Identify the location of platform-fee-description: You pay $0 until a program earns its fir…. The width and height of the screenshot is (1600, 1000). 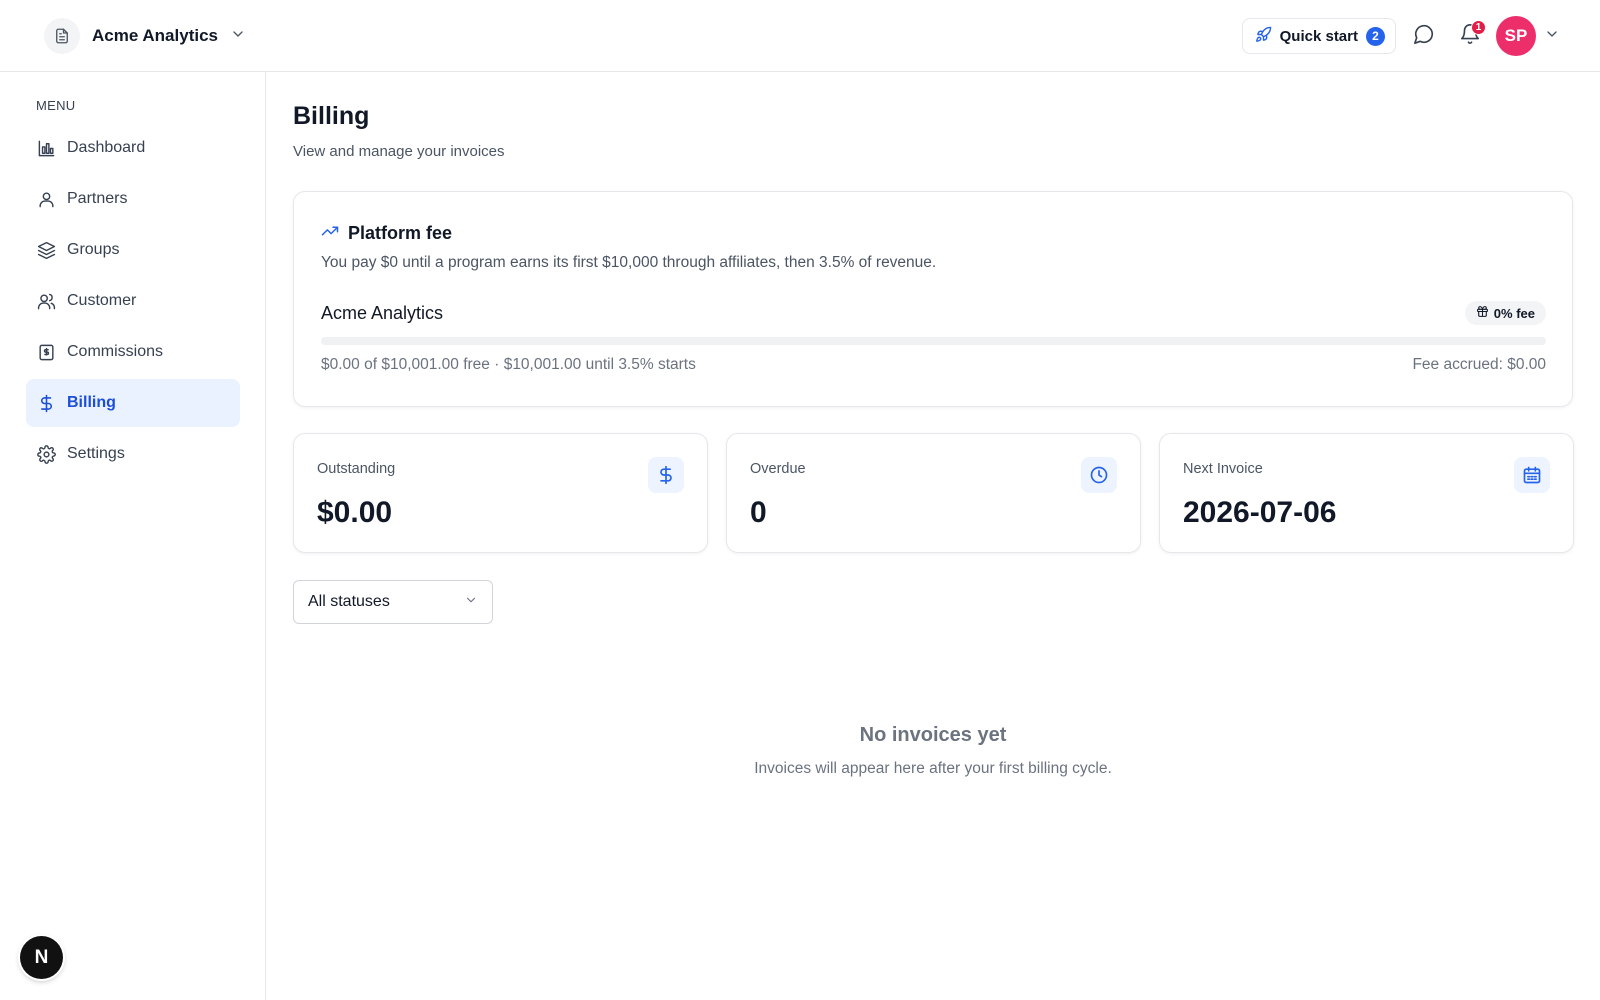
(629, 262).